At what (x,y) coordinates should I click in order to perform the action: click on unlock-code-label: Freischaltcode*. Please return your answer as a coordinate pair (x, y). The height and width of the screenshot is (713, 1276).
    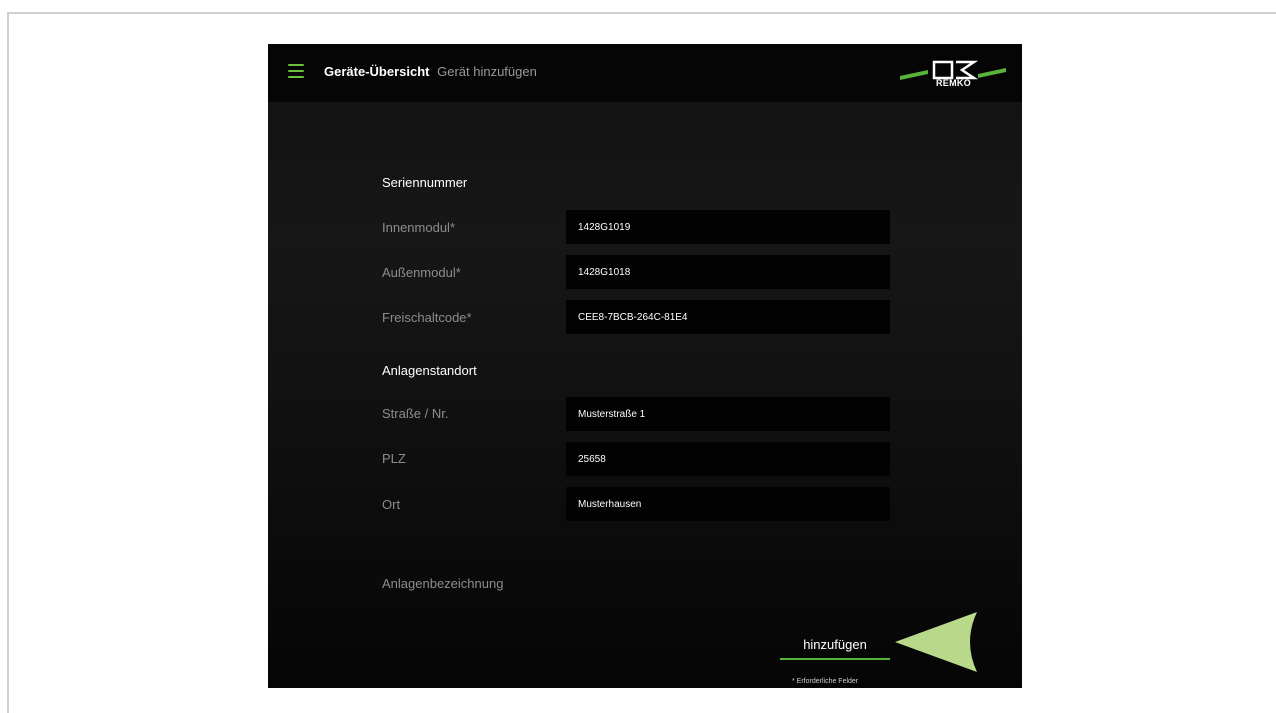
    Looking at the image, I should click on (427, 317).